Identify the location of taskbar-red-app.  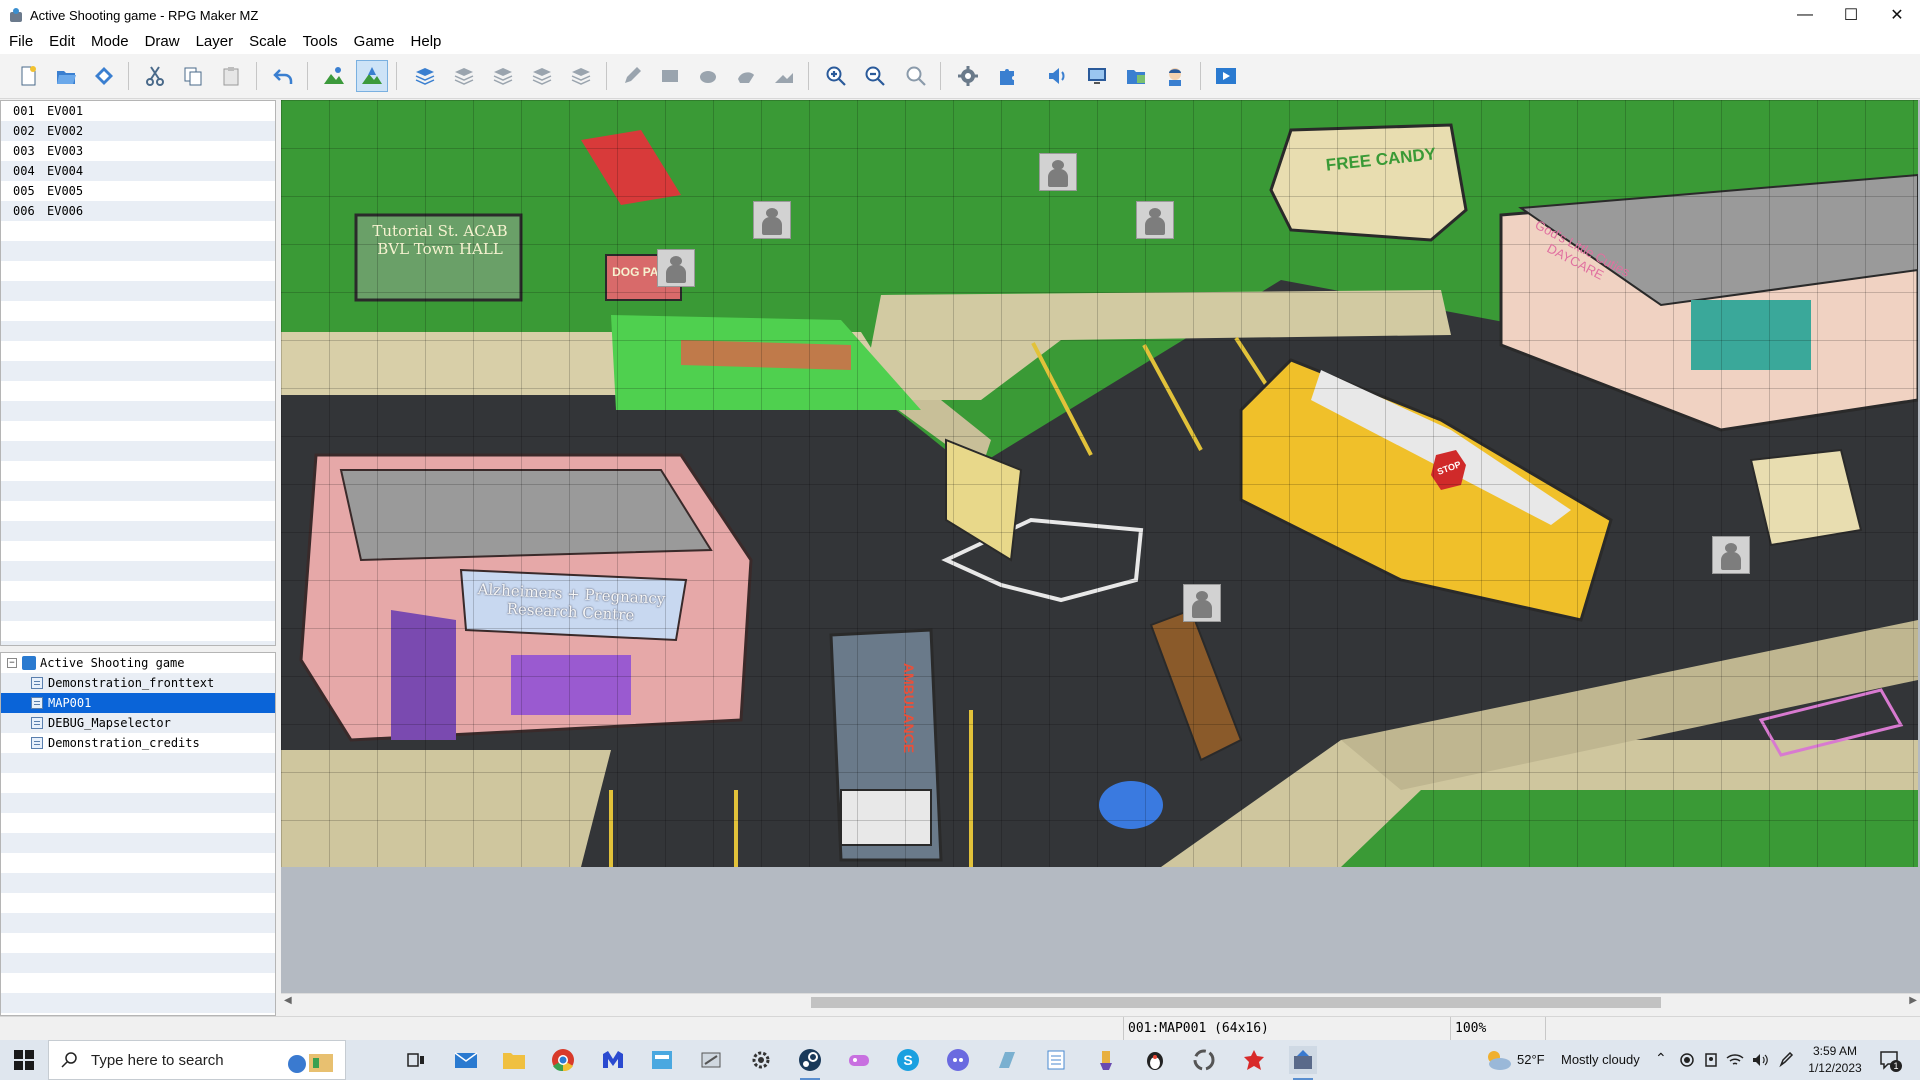
(1254, 1060).